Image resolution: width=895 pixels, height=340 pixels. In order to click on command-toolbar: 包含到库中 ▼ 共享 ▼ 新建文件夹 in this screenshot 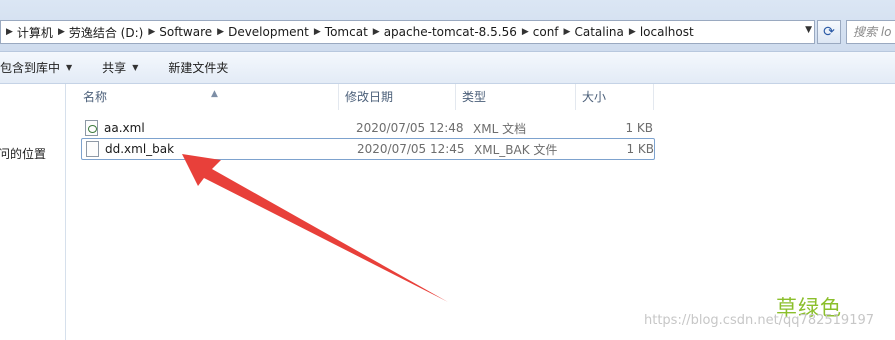, I will do `click(447, 68)`.